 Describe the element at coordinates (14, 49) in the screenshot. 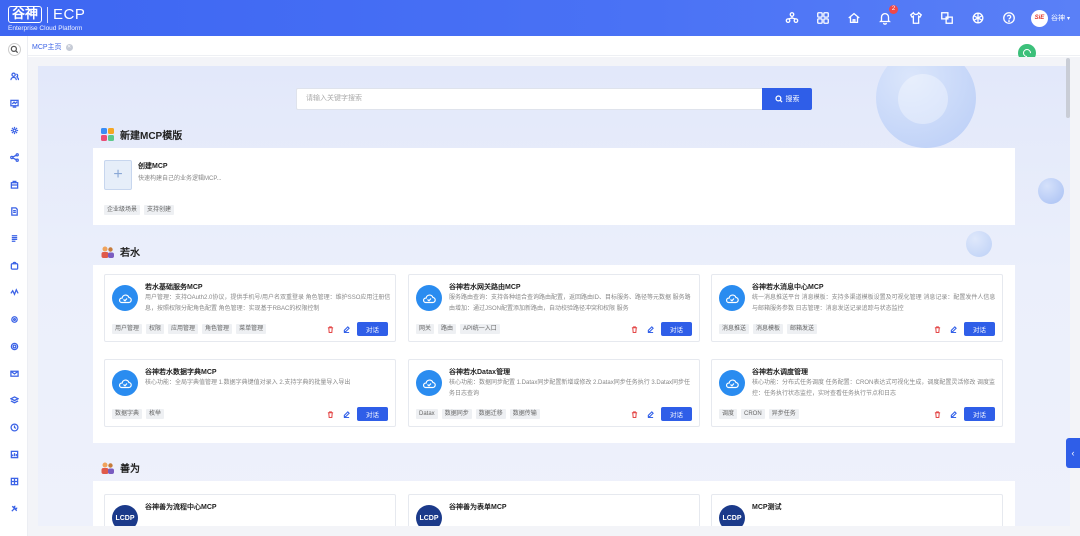

I see `sidebar-search-icon` at that location.